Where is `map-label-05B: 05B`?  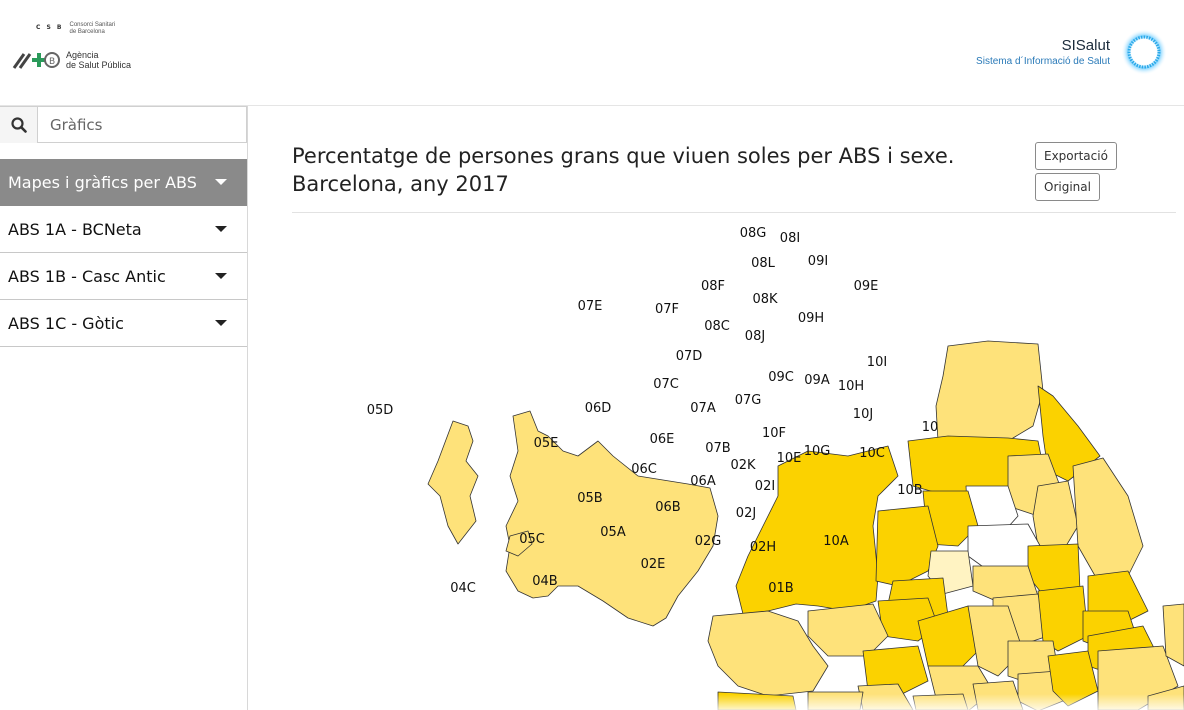
map-label-05B: 05B is located at coordinates (589, 498).